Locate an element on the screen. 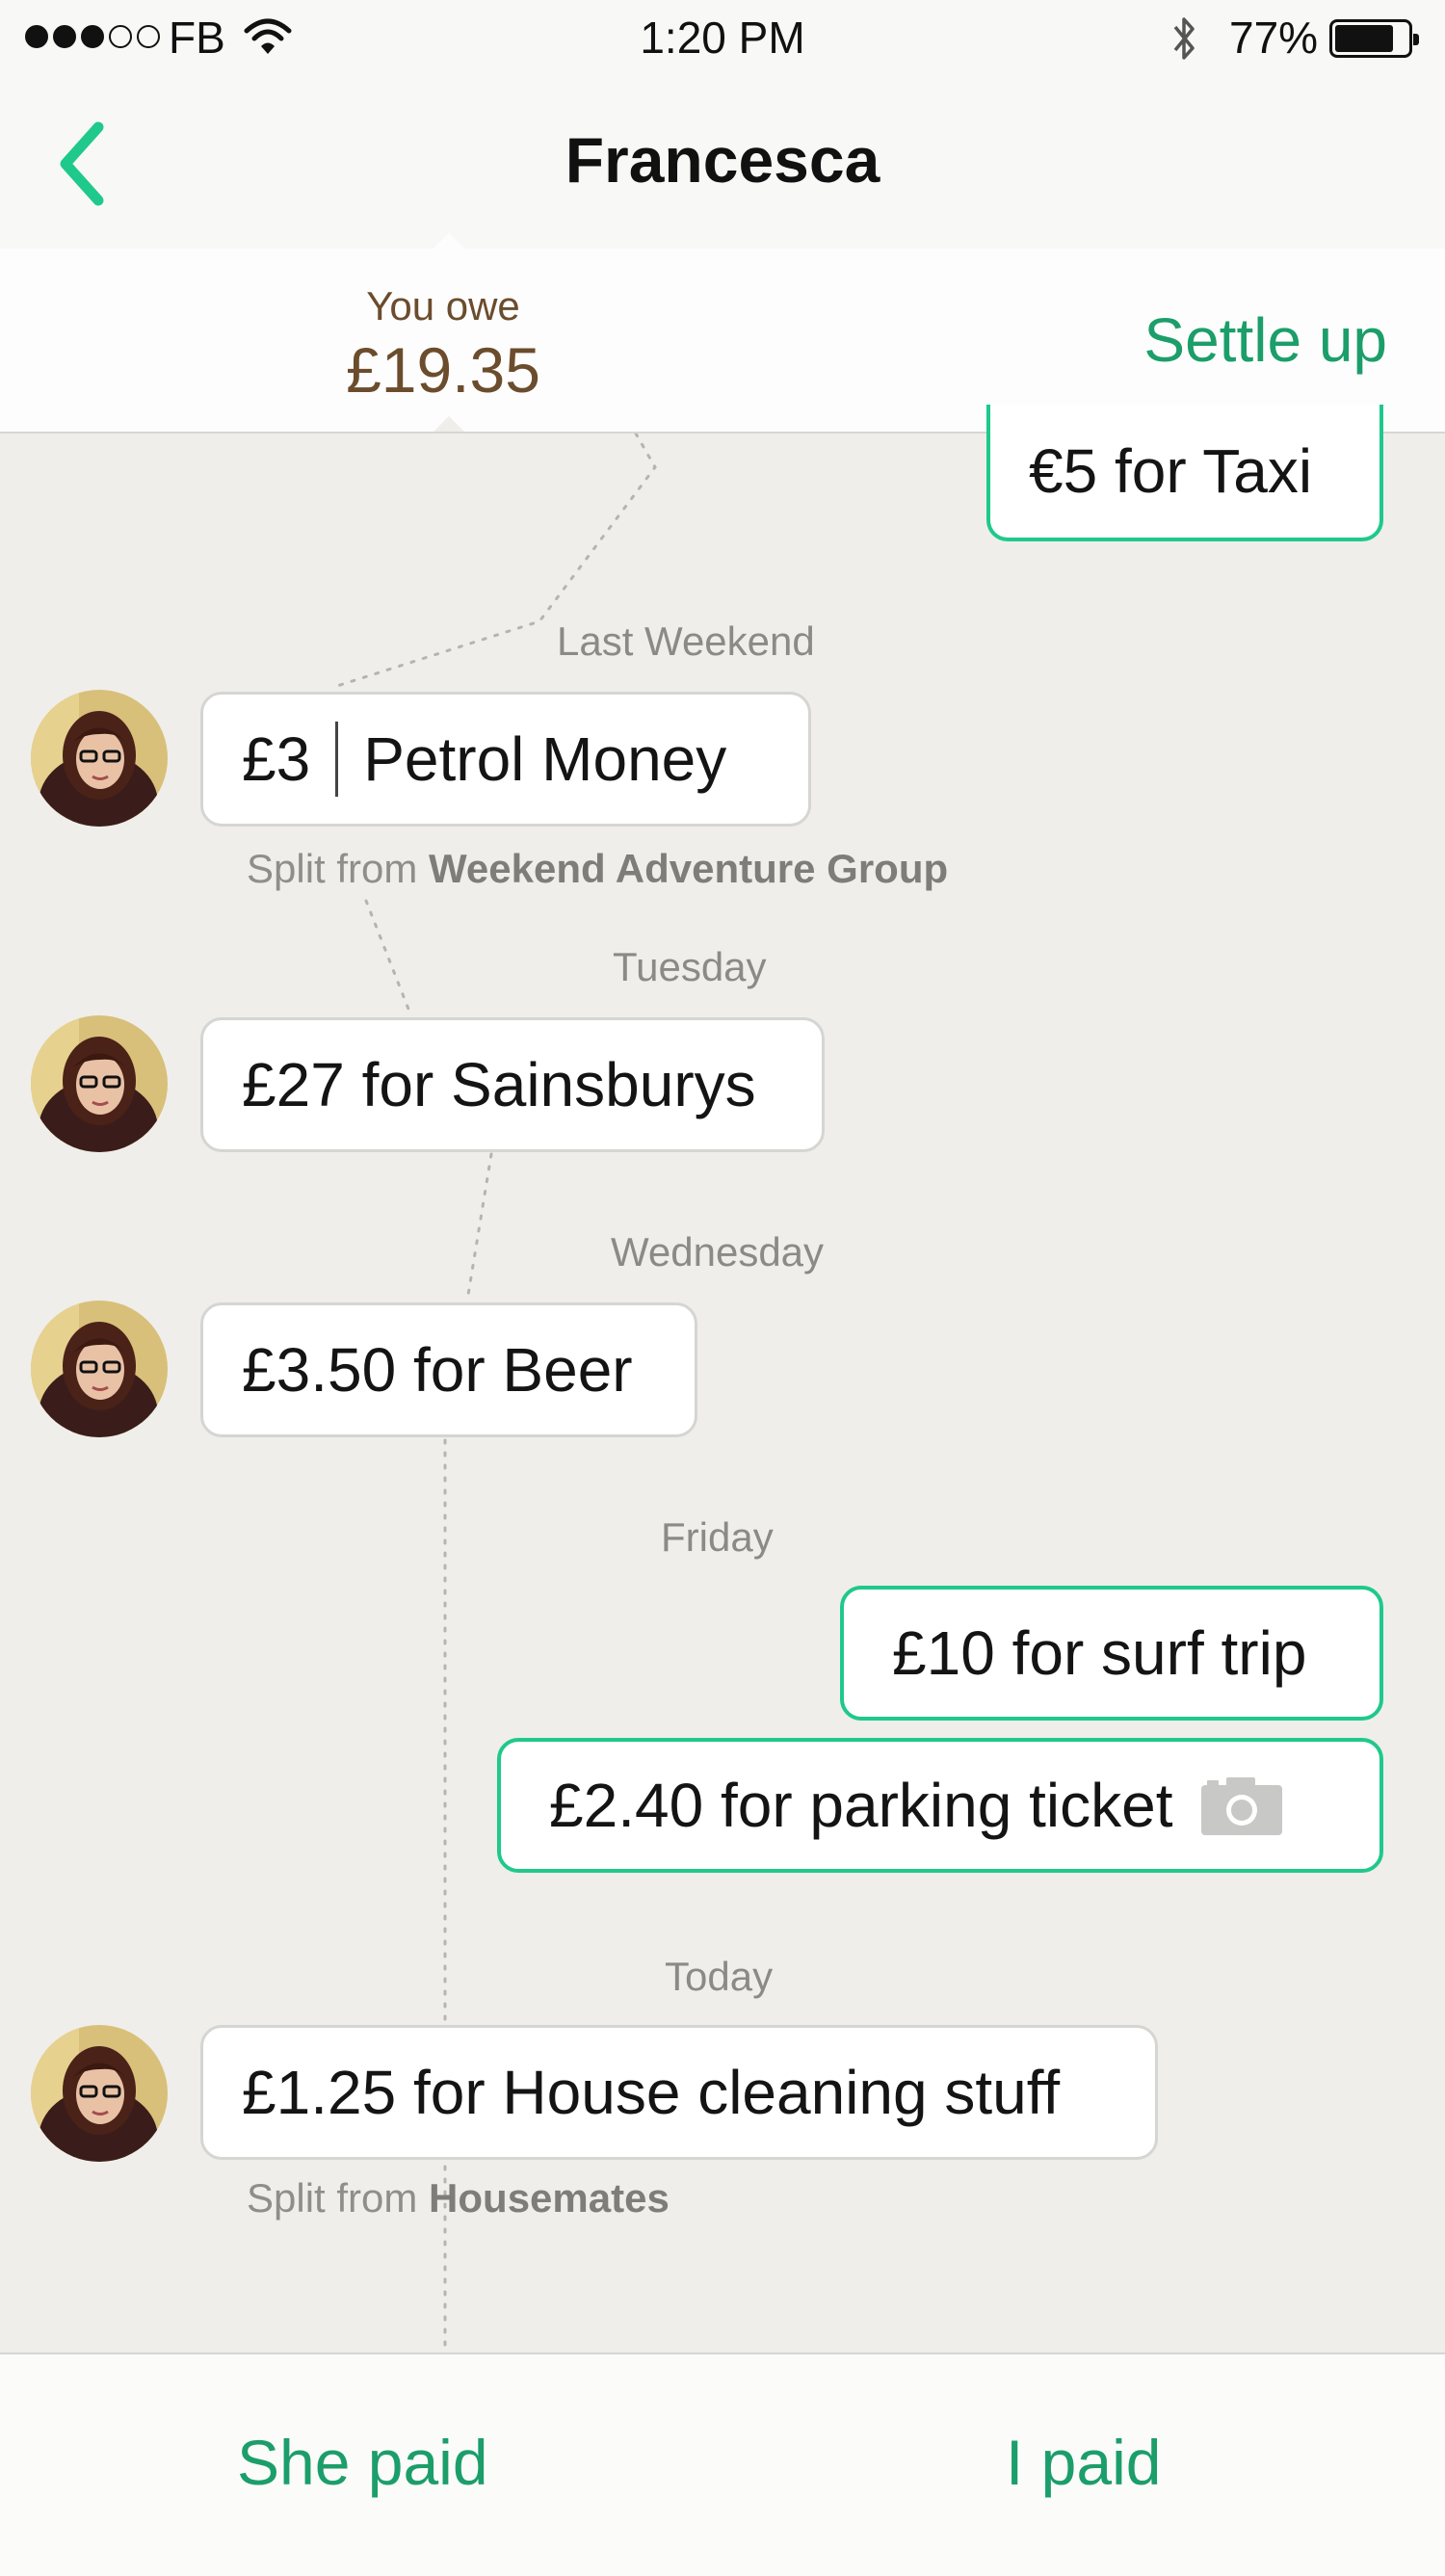 The width and height of the screenshot is (1445, 2576). expense-text: £3.50 for Beer is located at coordinates (437, 1370).